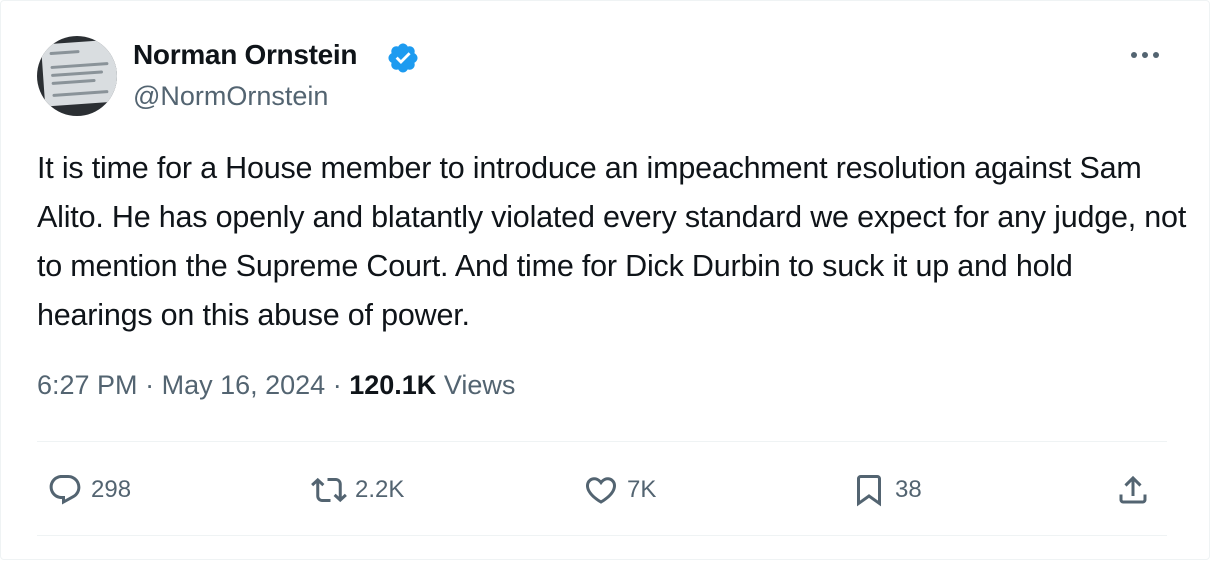 This screenshot has width=1212, height=562. I want to click on avatar, so click(77, 76).